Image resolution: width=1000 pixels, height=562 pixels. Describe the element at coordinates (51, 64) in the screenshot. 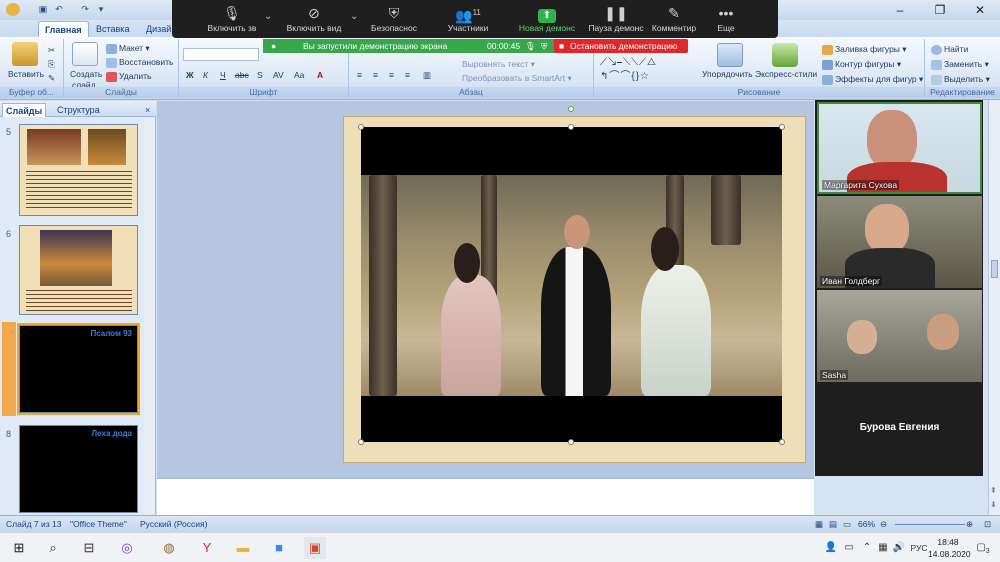

I see `copy-icon: ⎘` at that location.